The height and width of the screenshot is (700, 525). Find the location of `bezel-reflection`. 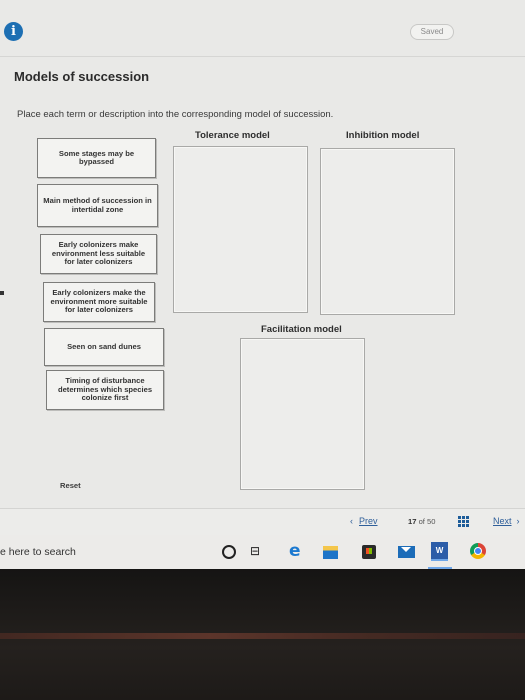

bezel-reflection is located at coordinates (262, 636).